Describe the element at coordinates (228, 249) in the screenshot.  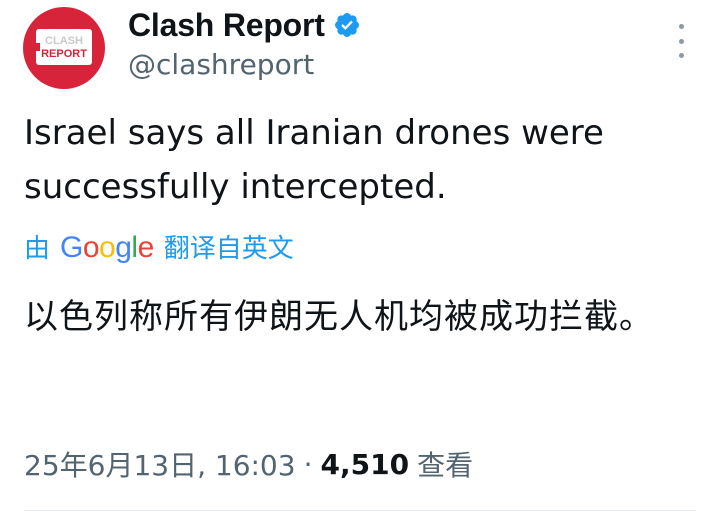
I see `translation-suffix: 翻译自英文` at that location.